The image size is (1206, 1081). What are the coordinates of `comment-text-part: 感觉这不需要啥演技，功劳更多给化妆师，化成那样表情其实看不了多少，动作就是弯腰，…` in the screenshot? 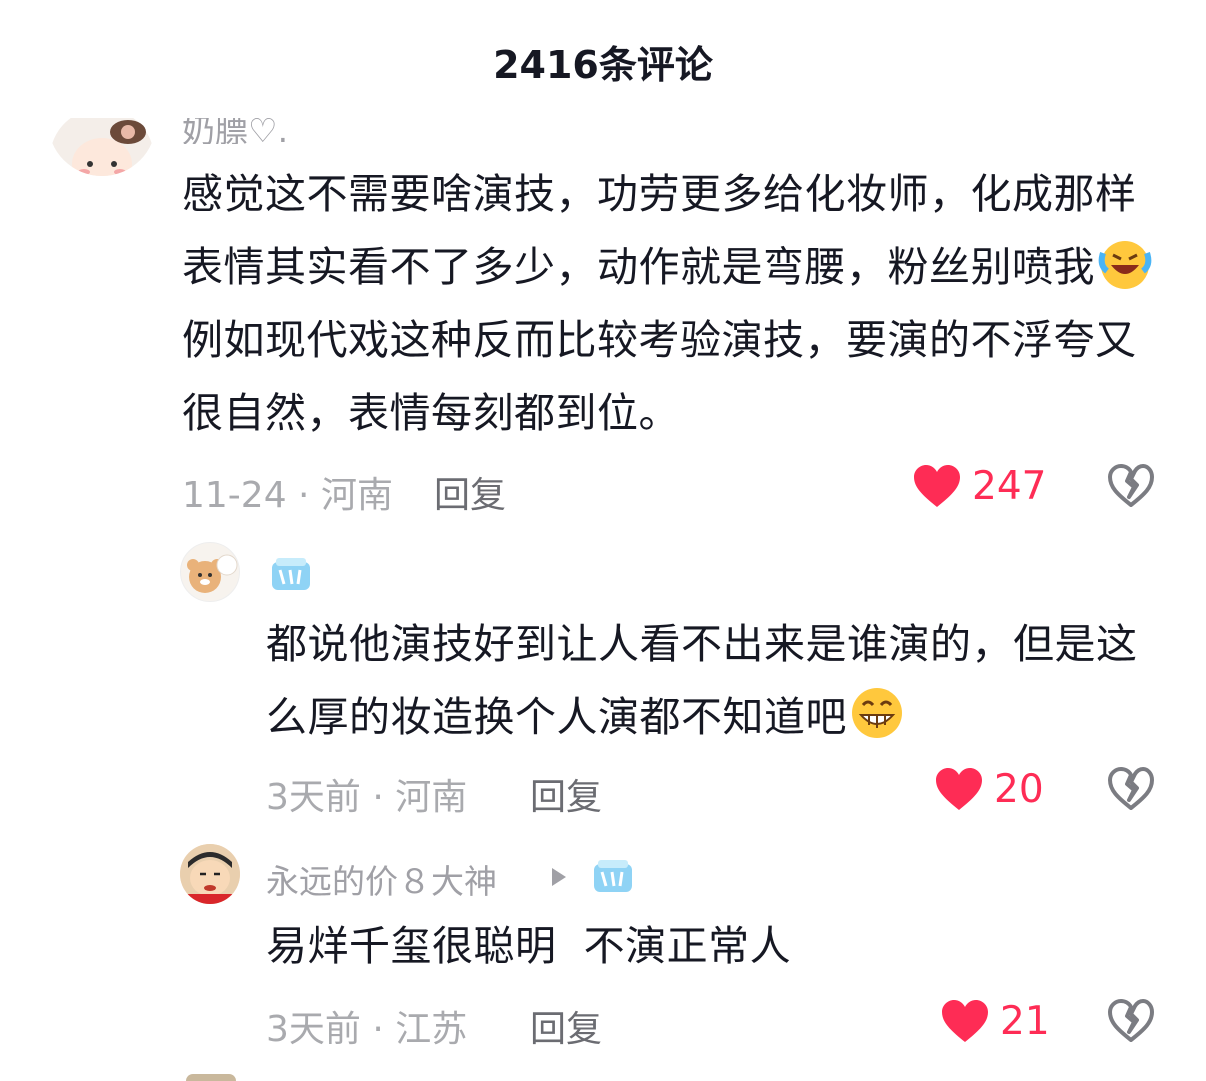 It's located at (659, 230).